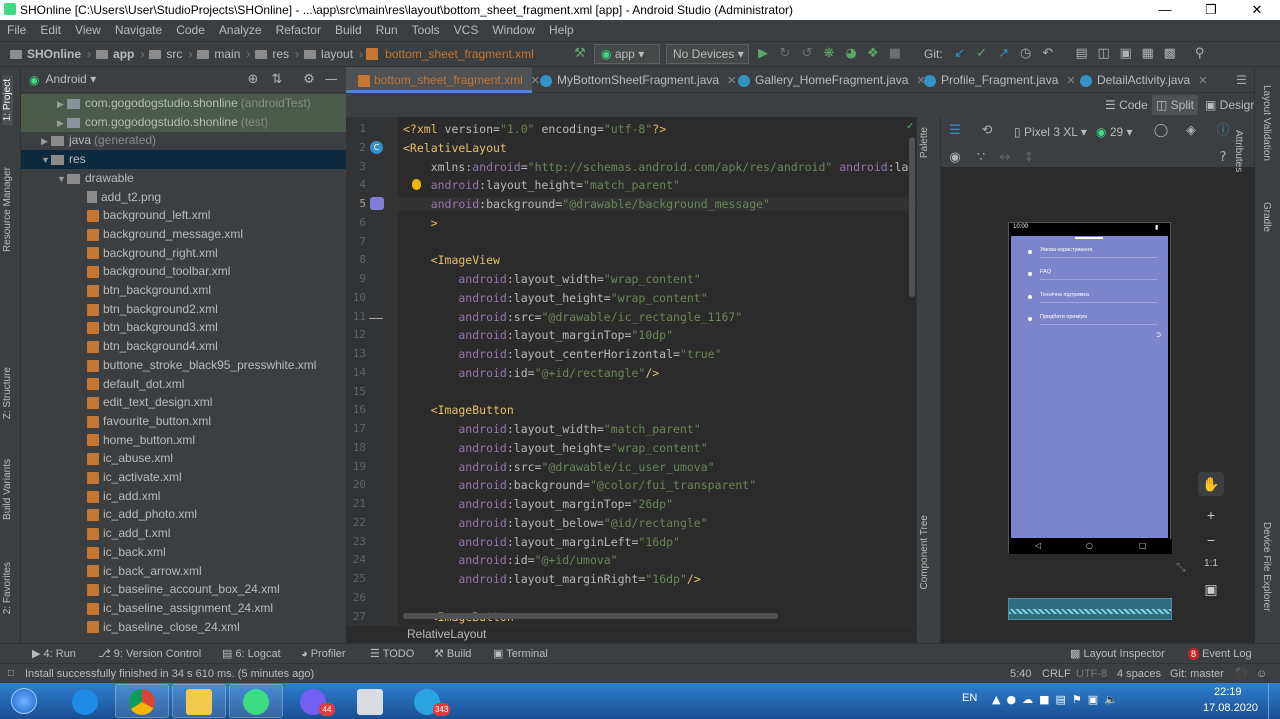 The width and height of the screenshot is (1280, 719). I want to click on horizontal-arrows-icon: ↔, so click(1005, 158).